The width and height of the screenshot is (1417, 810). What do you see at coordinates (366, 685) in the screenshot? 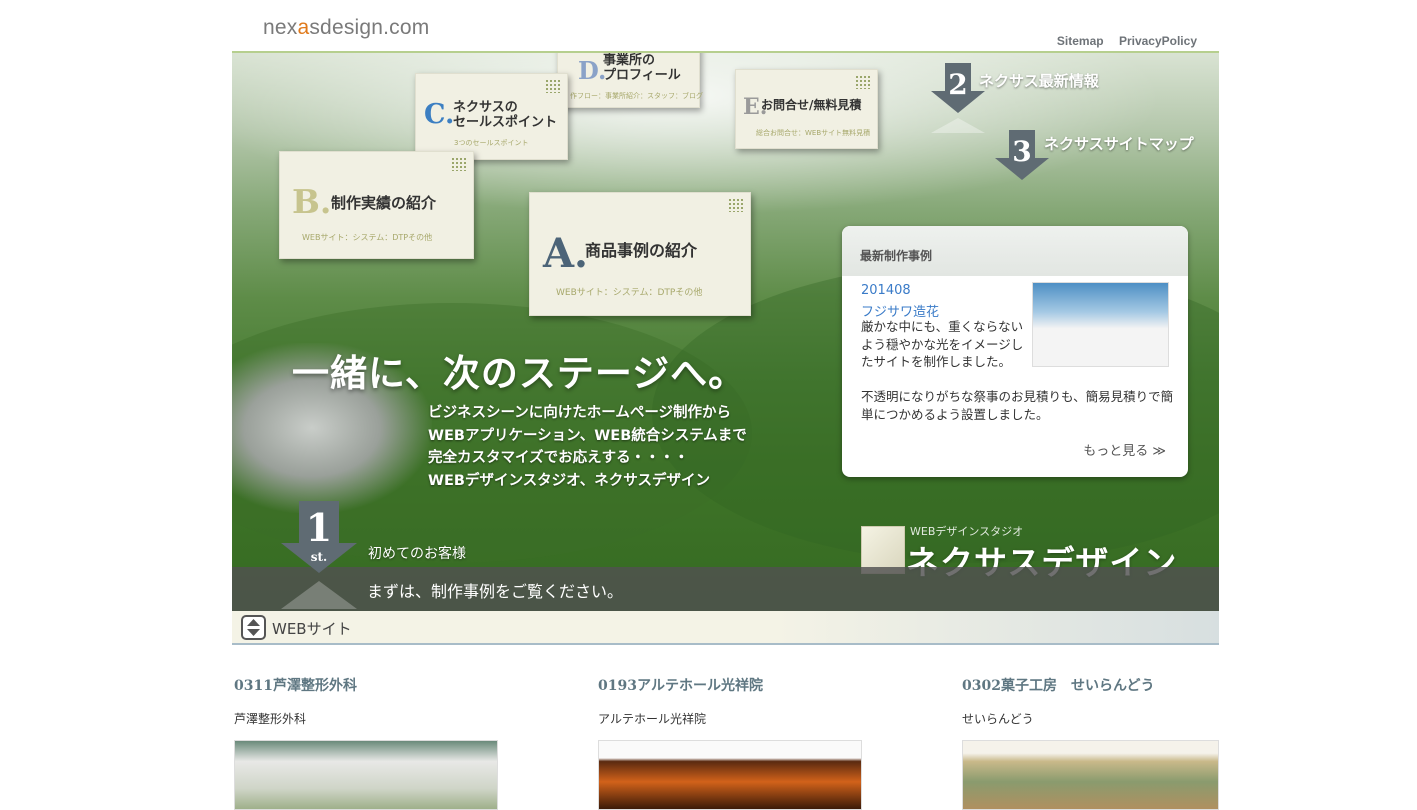
I see `work-title: 0311芦澤整形外科` at bounding box center [366, 685].